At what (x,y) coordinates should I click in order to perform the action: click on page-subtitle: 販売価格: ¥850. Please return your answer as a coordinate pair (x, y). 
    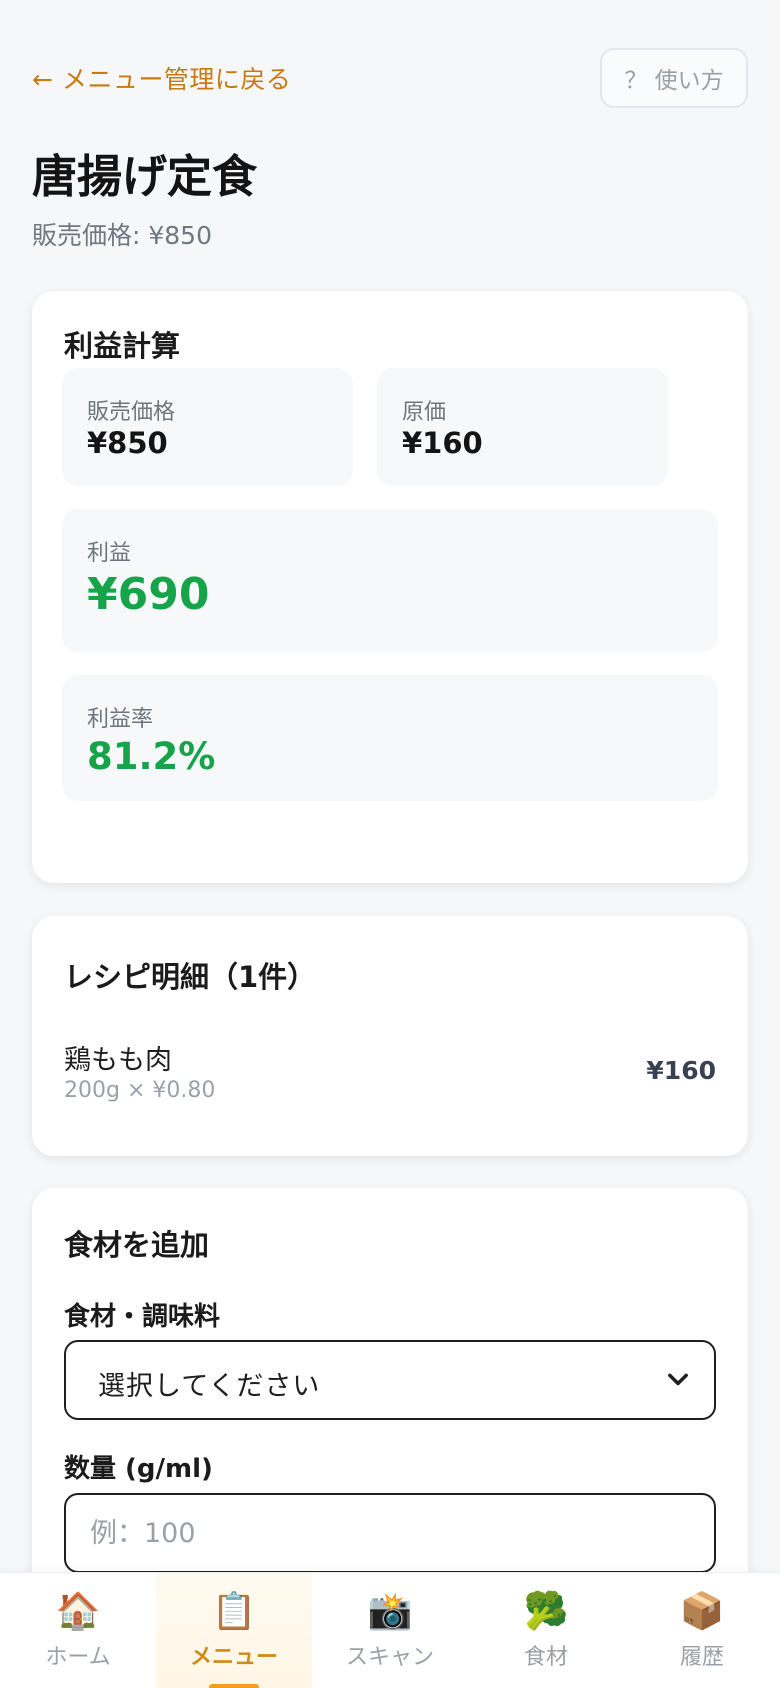
    Looking at the image, I should click on (122, 235).